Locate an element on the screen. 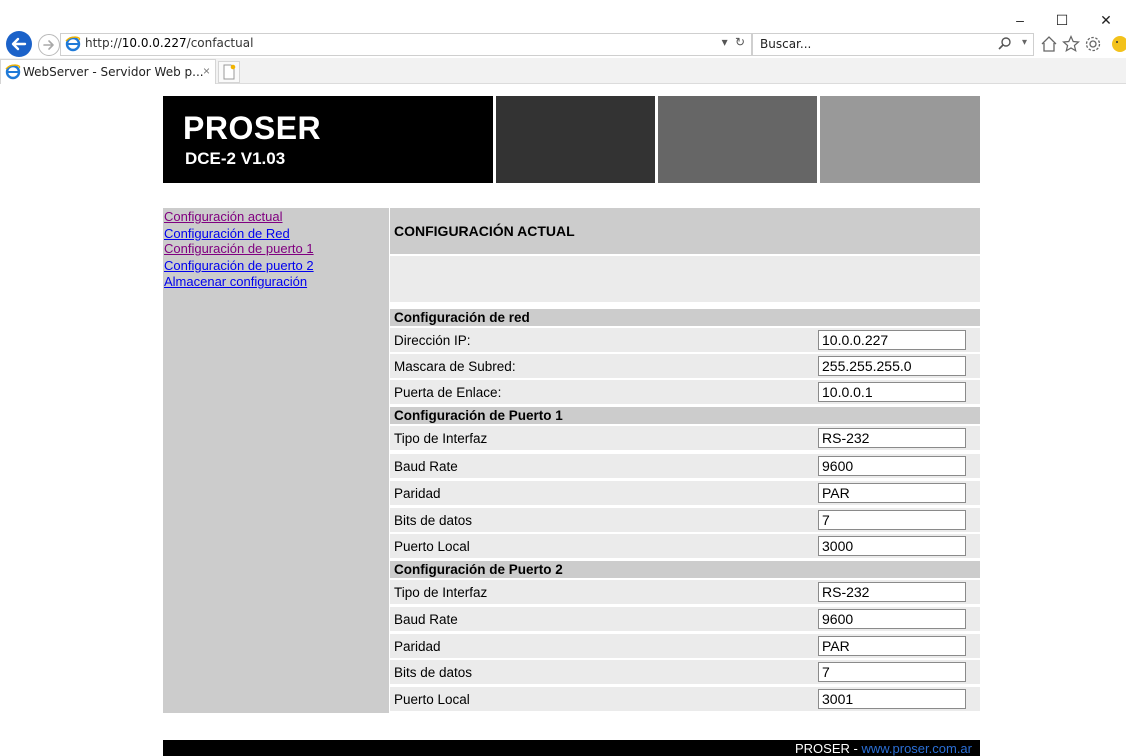  port2-data-bits-field is located at coordinates (892, 672).